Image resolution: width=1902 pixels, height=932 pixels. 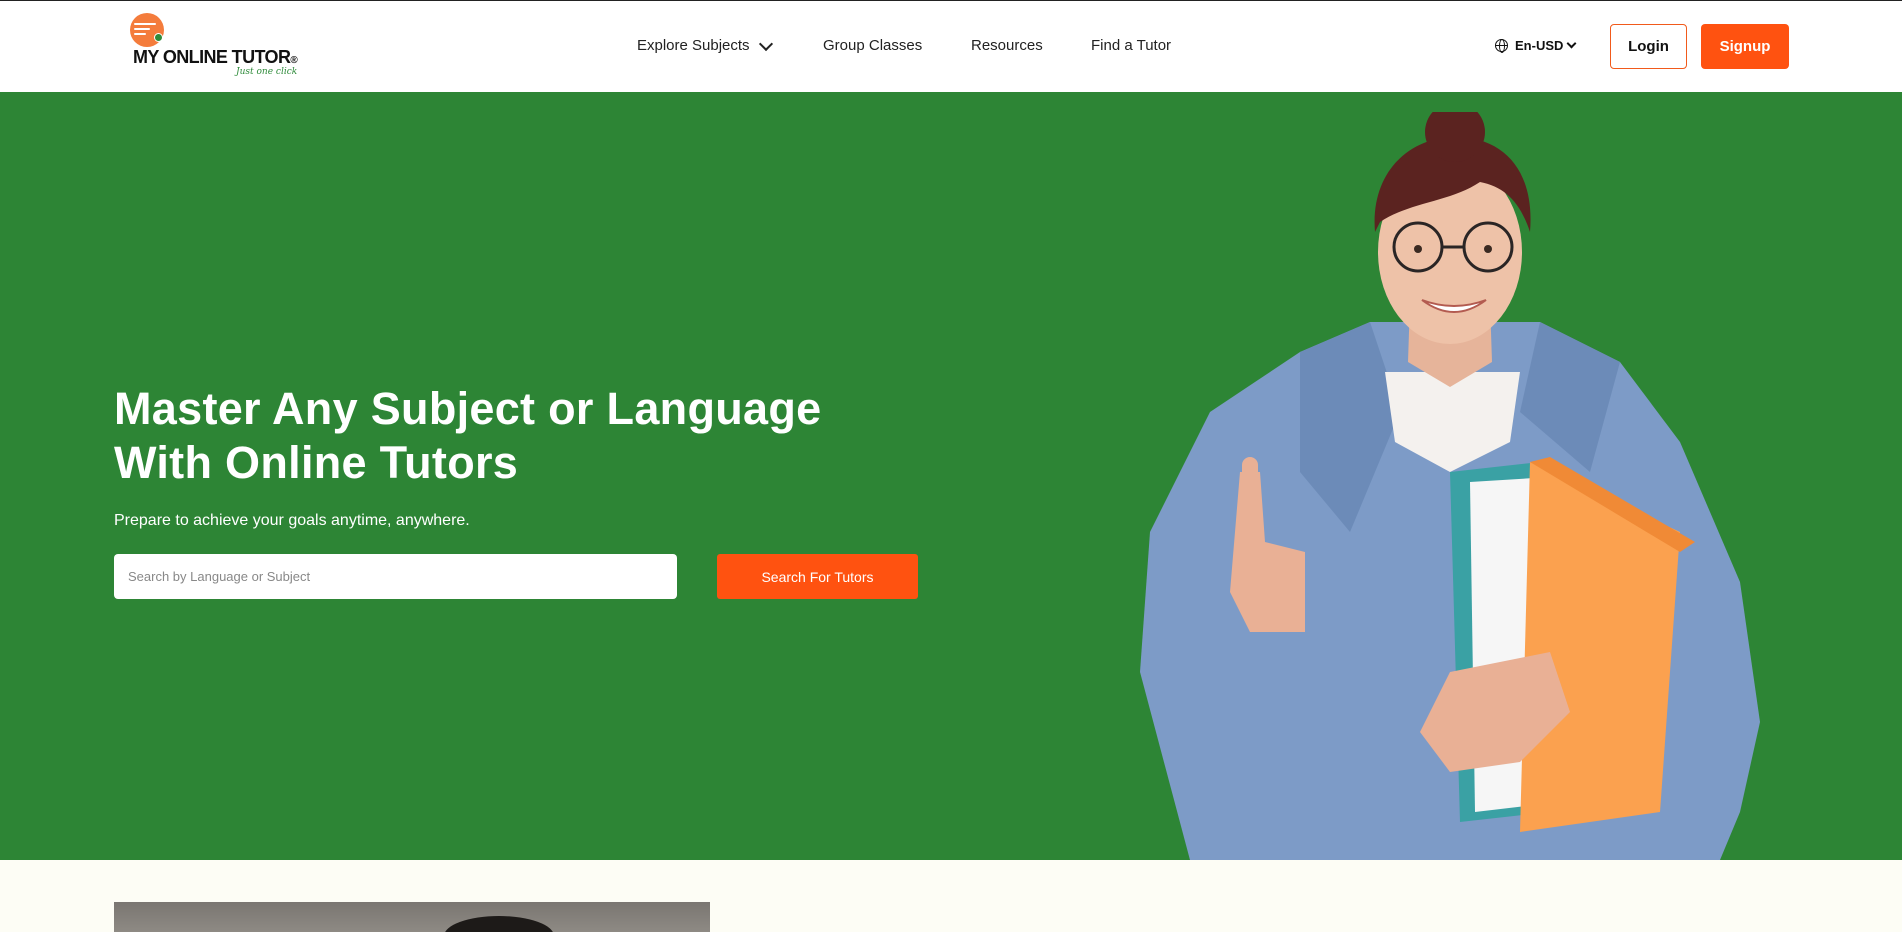 What do you see at coordinates (267, 72) in the screenshot?
I see `logo-tagline: Just one click` at bounding box center [267, 72].